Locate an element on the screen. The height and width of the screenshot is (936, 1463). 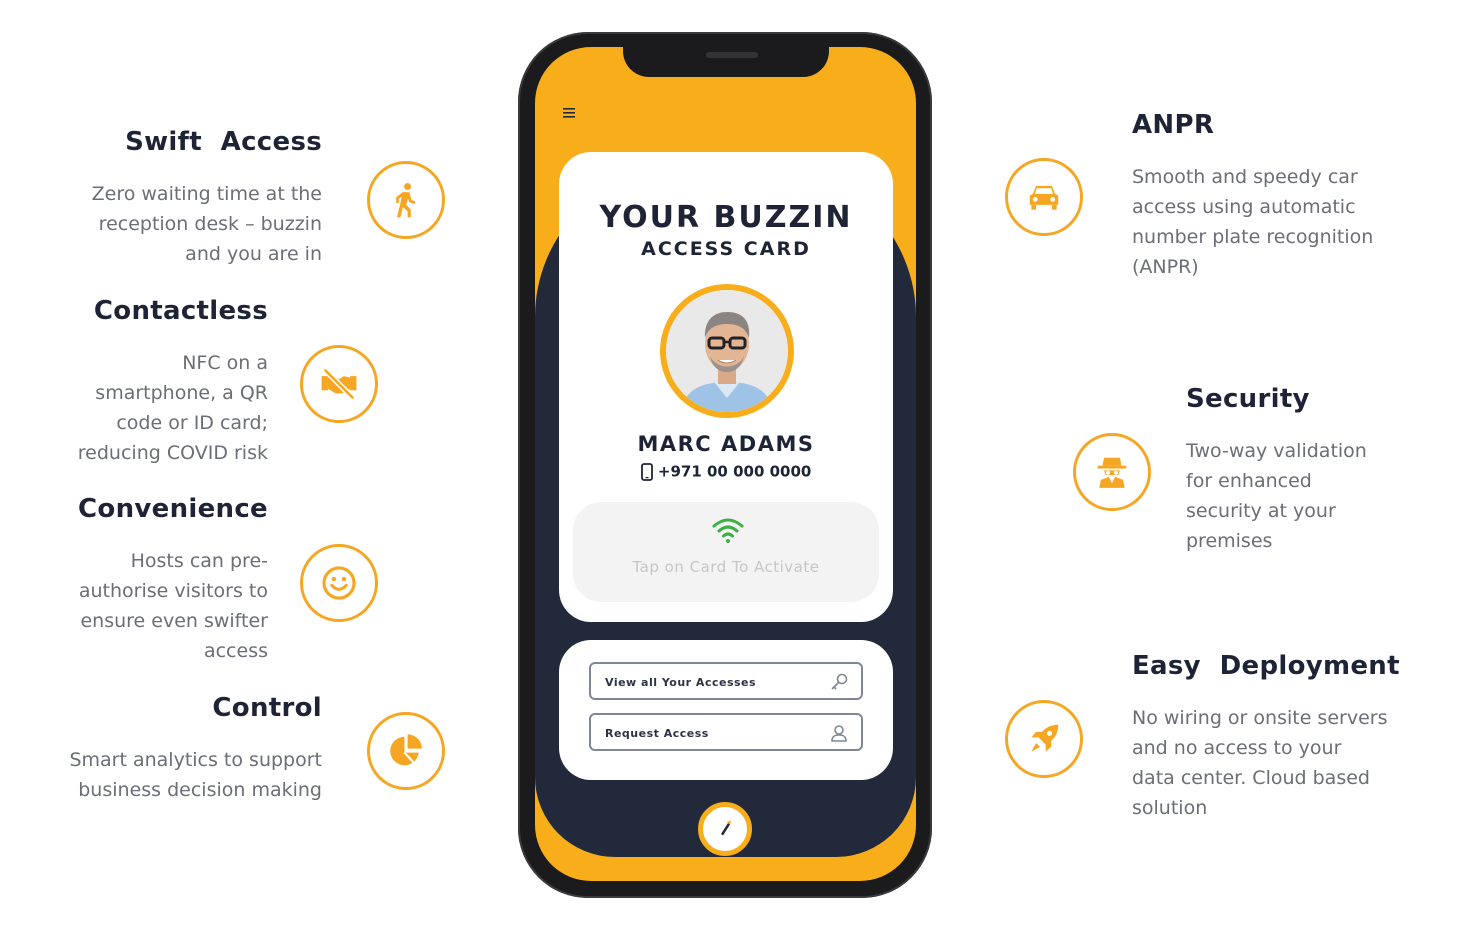
feature-text-line: number plate recognition is located at coordinates (1253, 237).